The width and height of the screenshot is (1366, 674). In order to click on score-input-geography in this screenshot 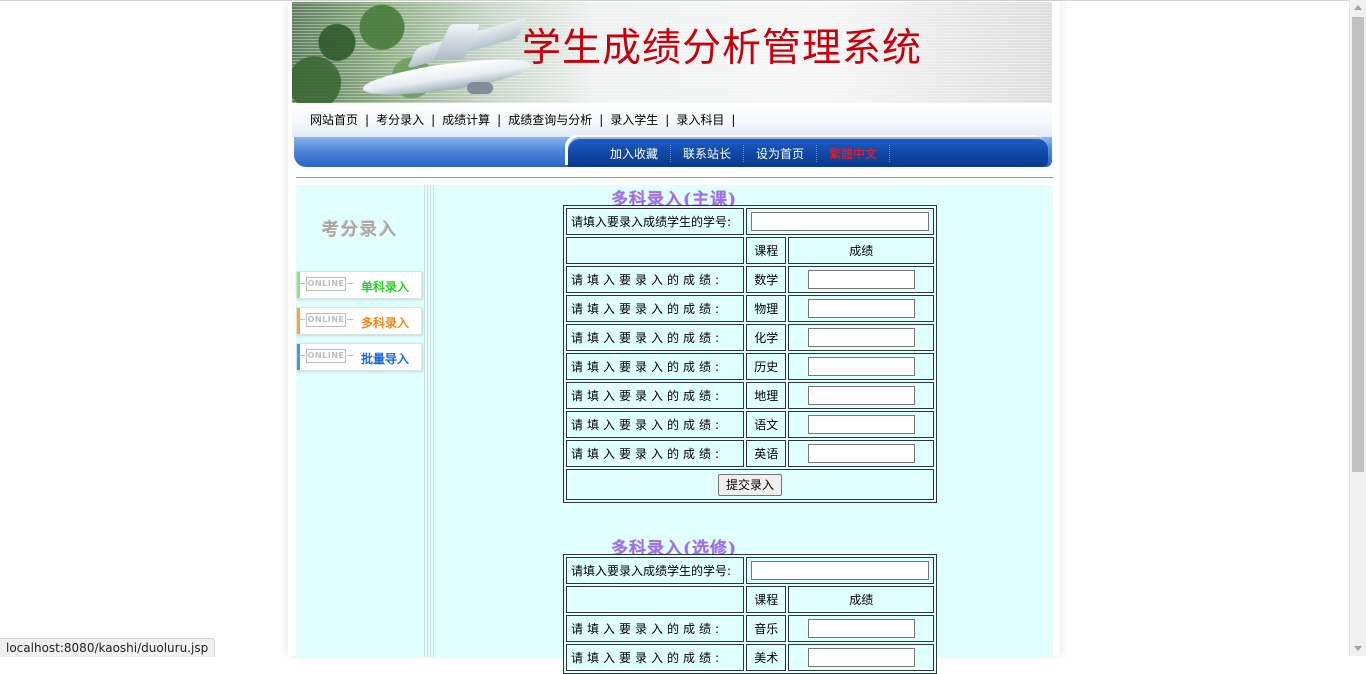, I will do `click(861, 395)`.